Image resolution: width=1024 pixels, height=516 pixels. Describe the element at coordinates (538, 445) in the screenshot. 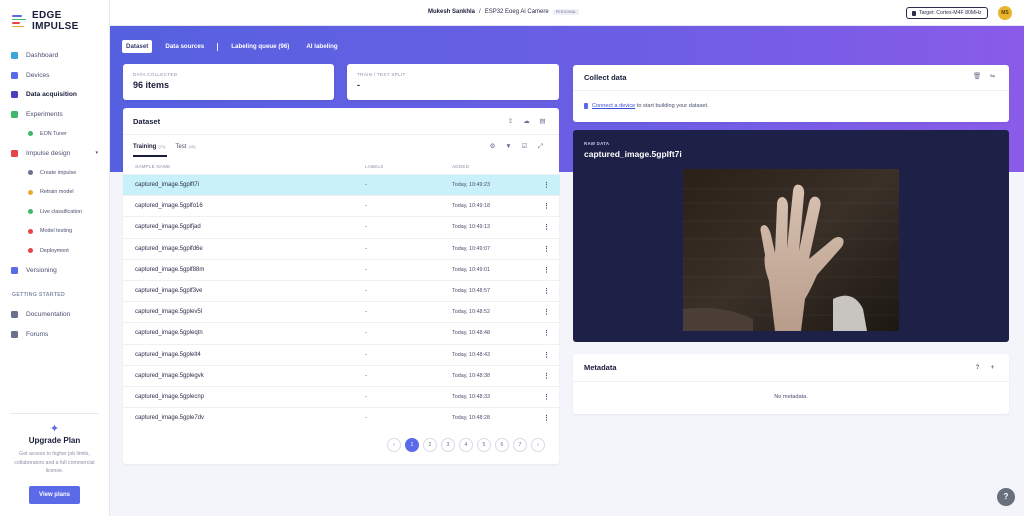

I see `next-page-button: ›` at that location.